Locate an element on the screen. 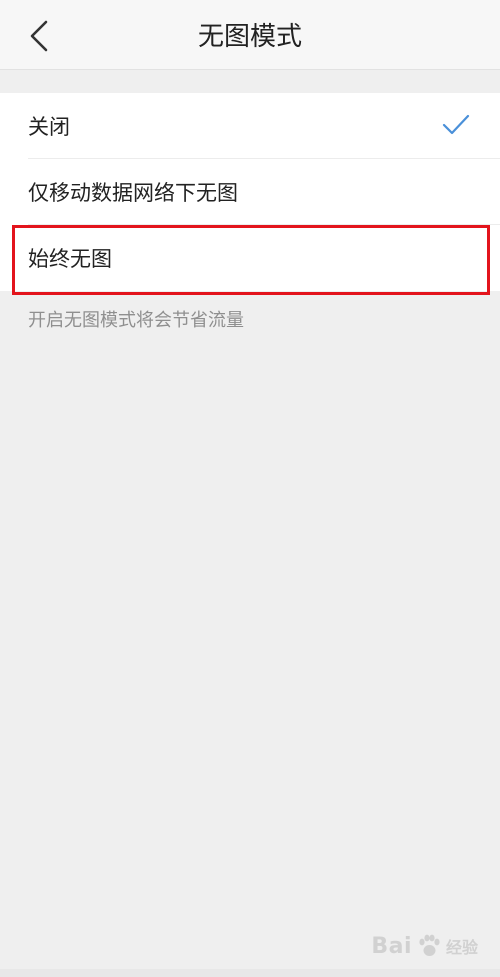 Image resolution: width=500 pixels, height=977 pixels. option-label: 始终无图 is located at coordinates (70, 259).